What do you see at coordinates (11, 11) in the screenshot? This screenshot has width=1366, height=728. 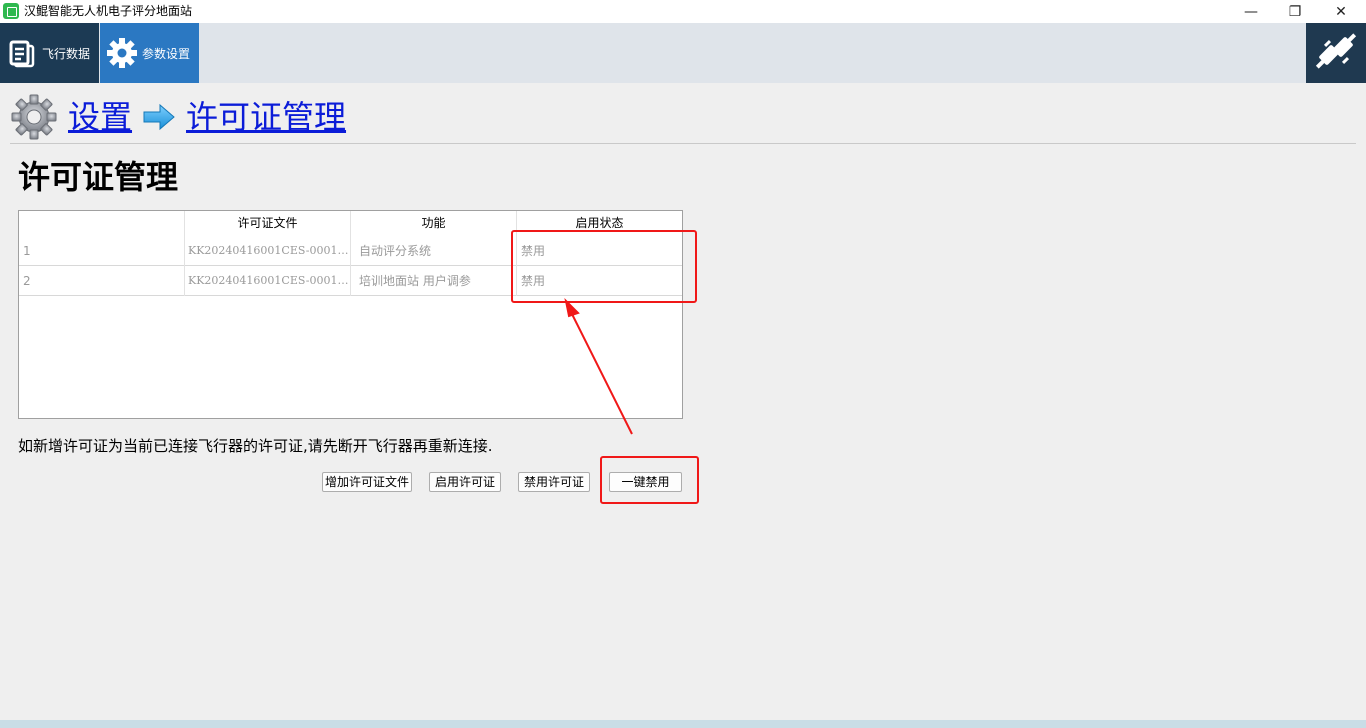 I see `app-logo-icon` at bounding box center [11, 11].